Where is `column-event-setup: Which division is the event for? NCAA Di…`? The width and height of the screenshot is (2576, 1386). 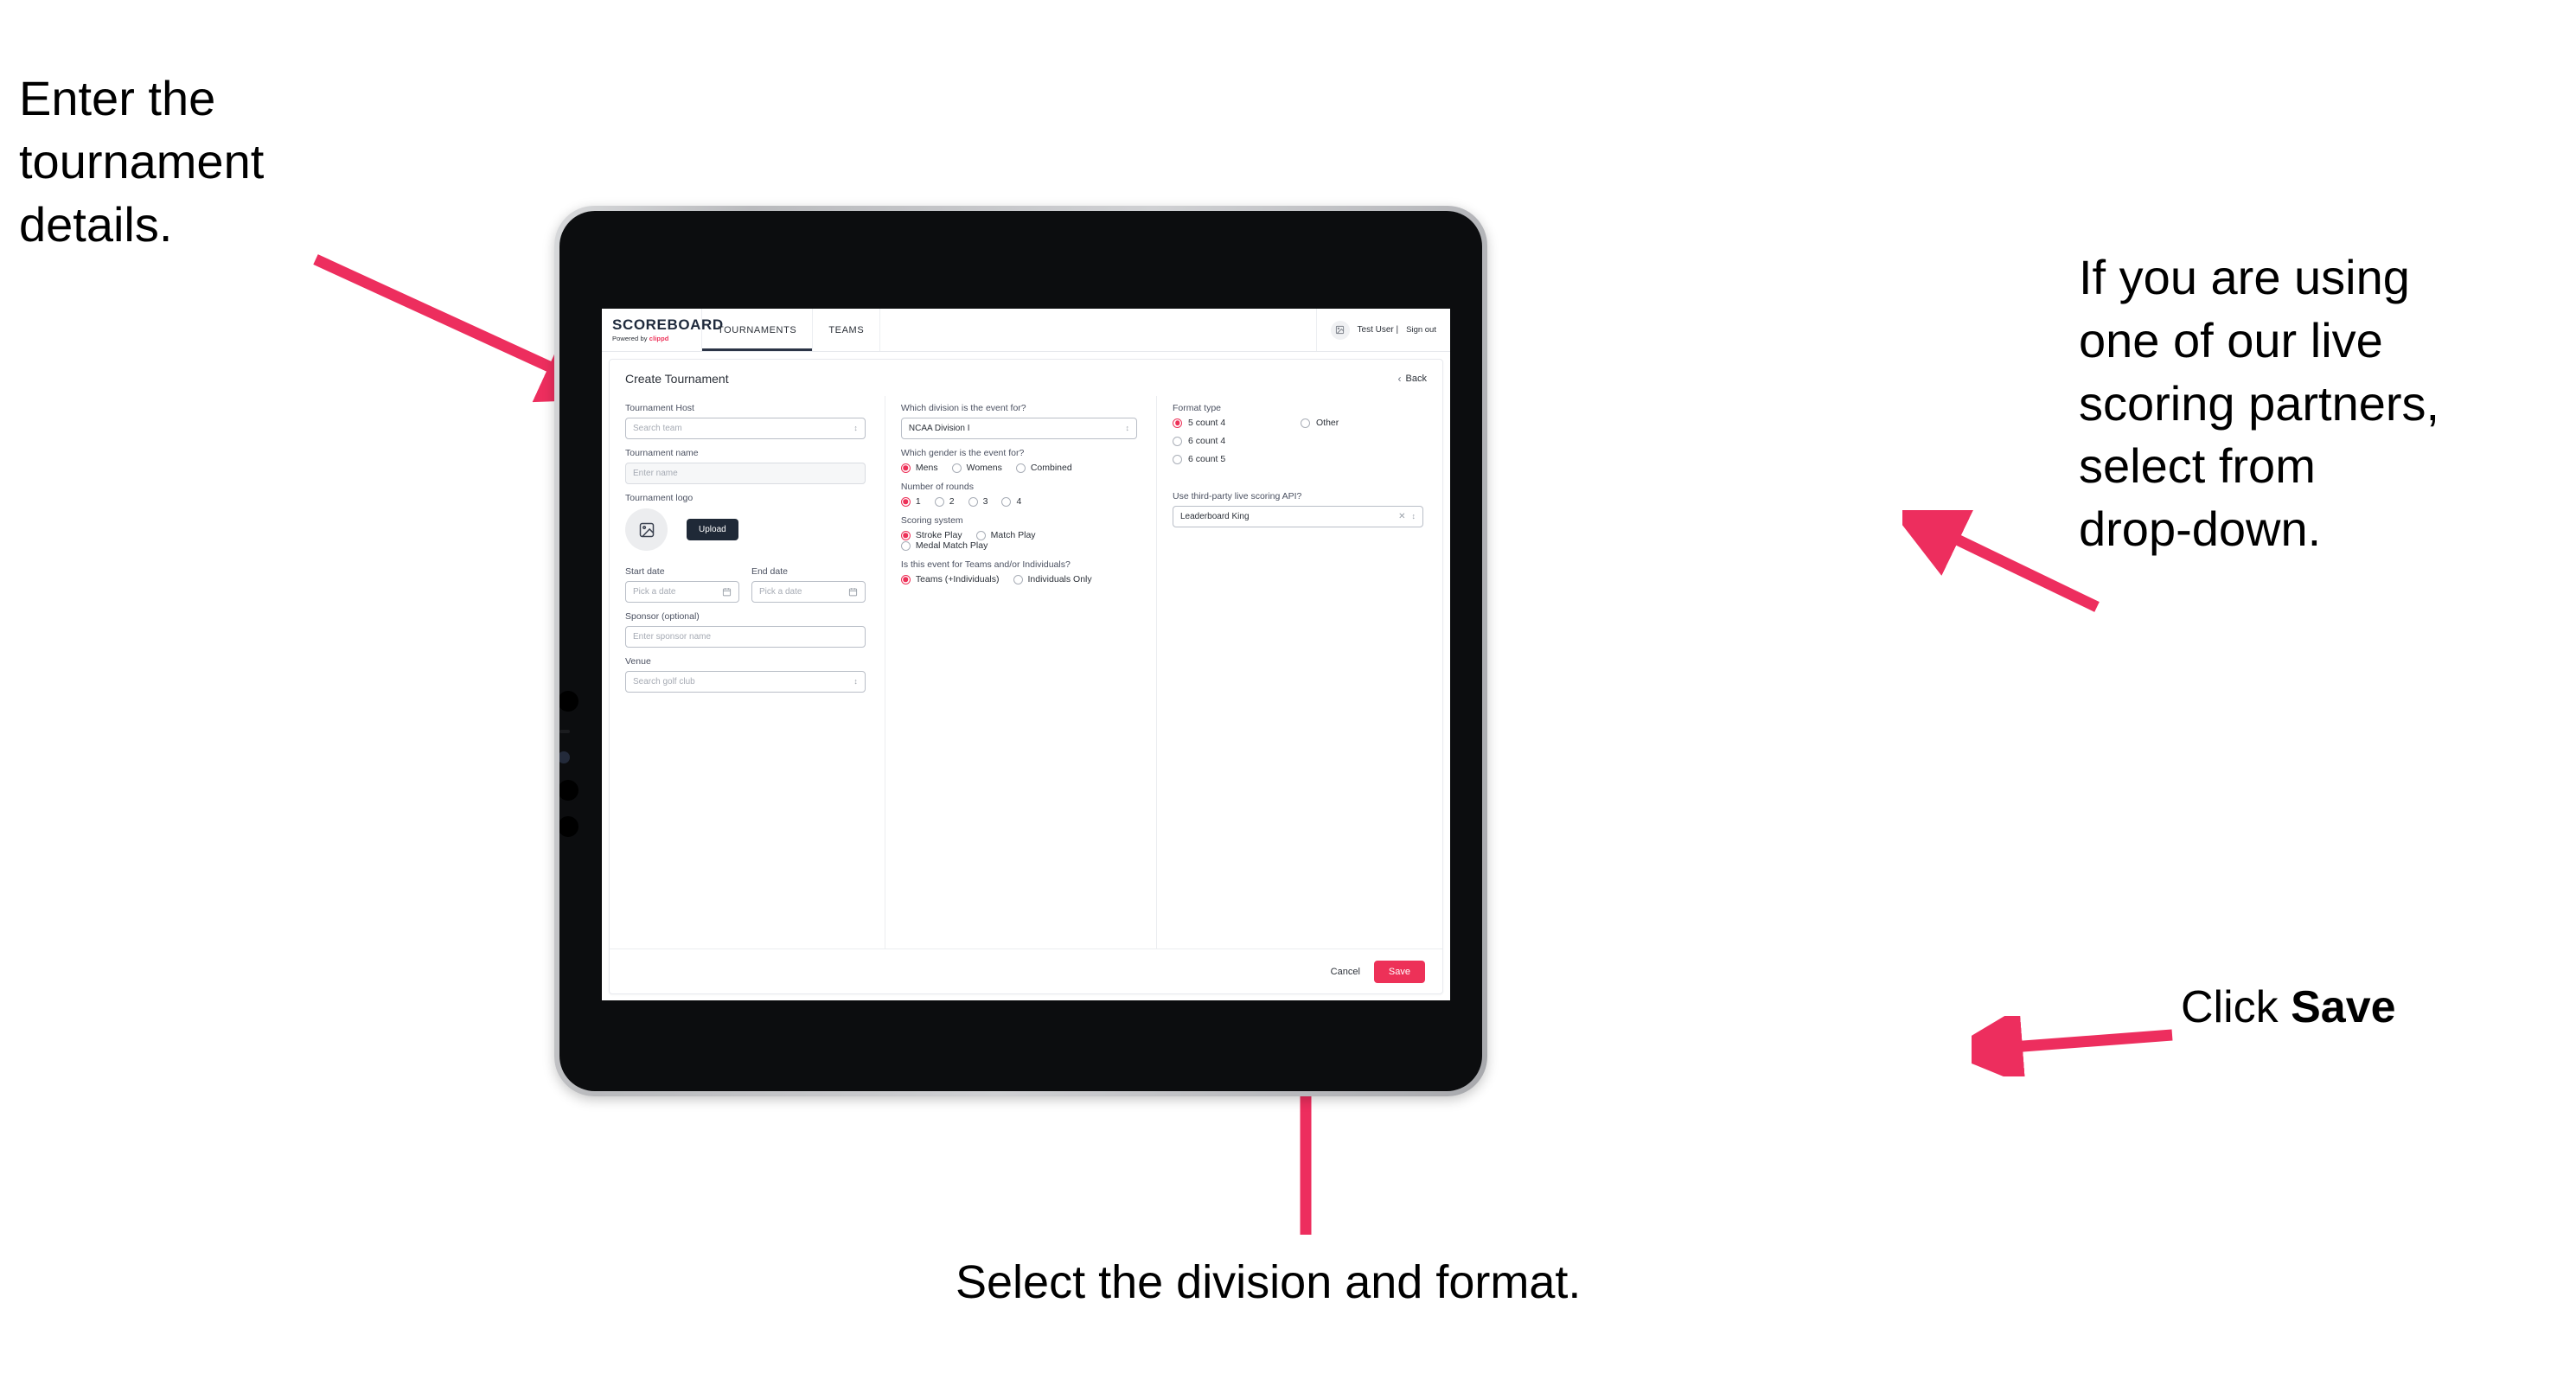 column-event-setup: Which division is the event for? NCAA Di… is located at coordinates (1021, 672).